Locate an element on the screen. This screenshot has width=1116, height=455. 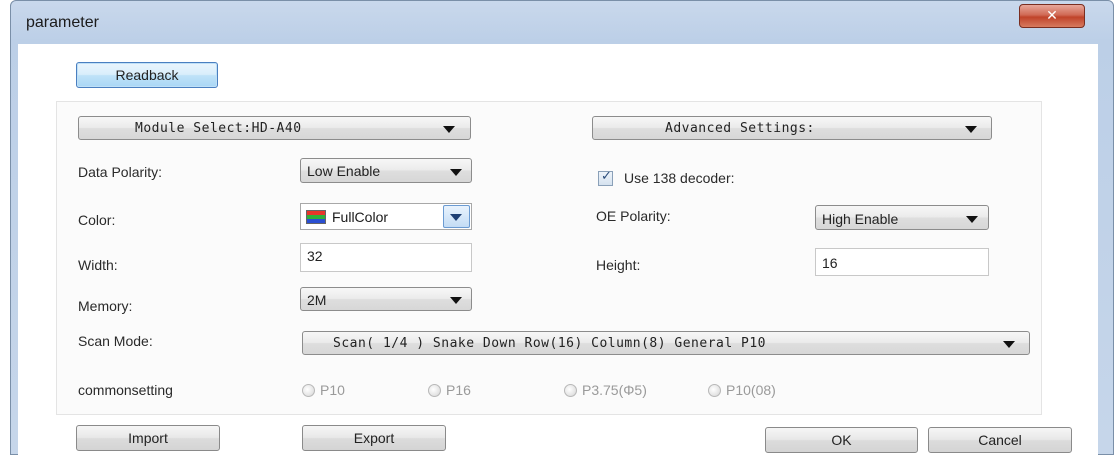
color-palette-icon is located at coordinates (316, 217).